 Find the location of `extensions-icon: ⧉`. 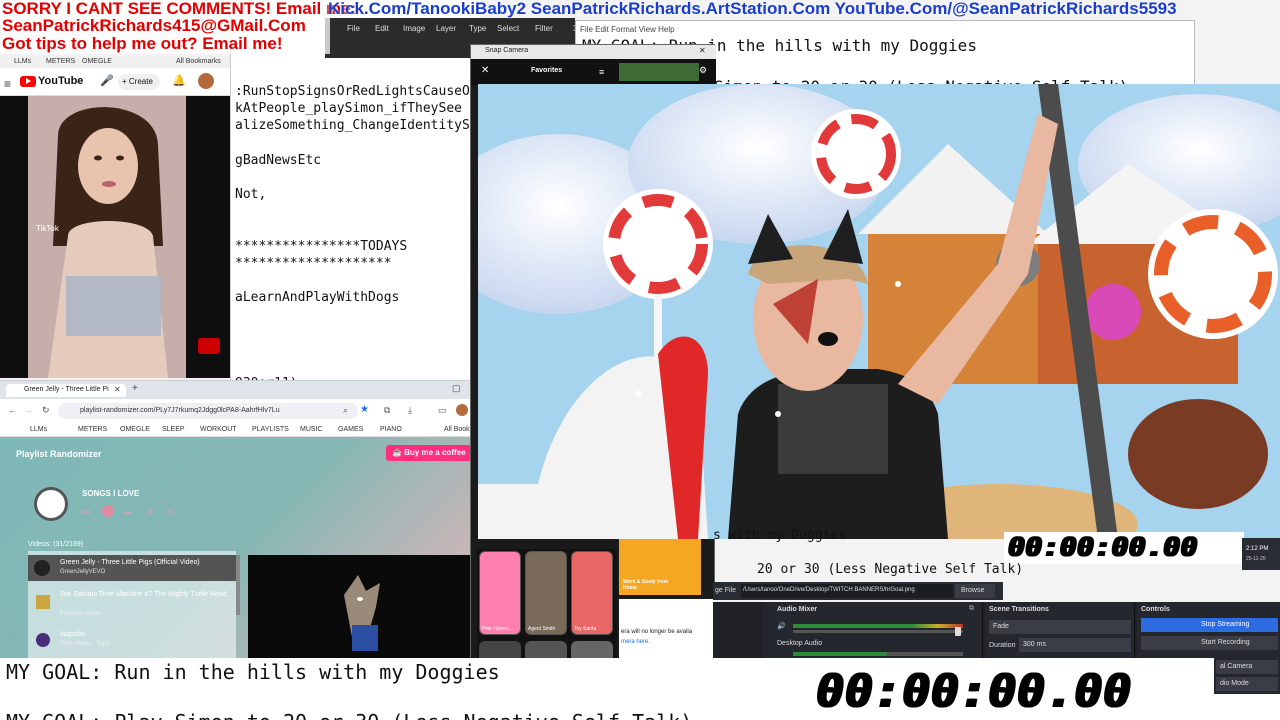

extensions-icon: ⧉ is located at coordinates (387, 410).